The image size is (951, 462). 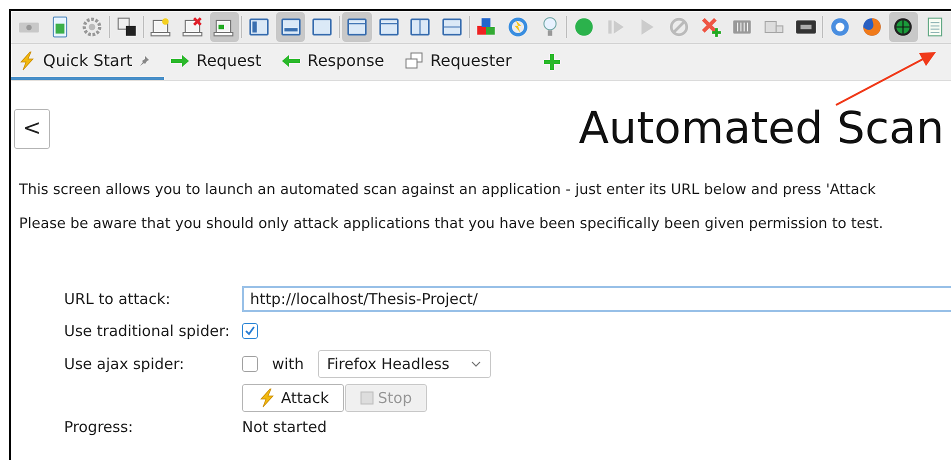 What do you see at coordinates (711, 27) in the screenshot?
I see `cross-plus-icon` at bounding box center [711, 27].